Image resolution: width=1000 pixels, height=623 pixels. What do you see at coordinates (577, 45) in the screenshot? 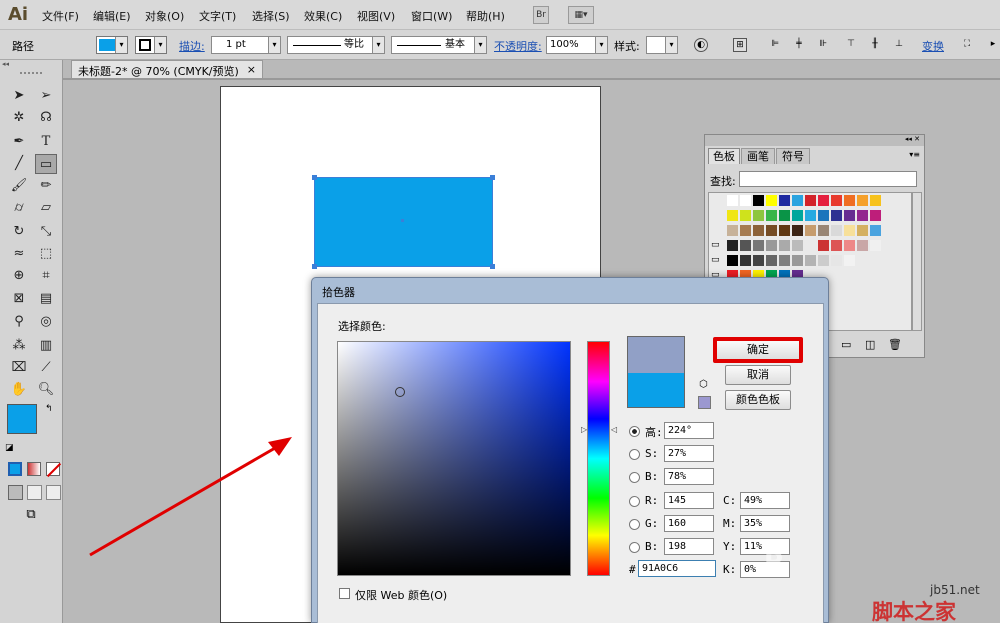
I see `opacity-field: 100% ▾` at bounding box center [577, 45].